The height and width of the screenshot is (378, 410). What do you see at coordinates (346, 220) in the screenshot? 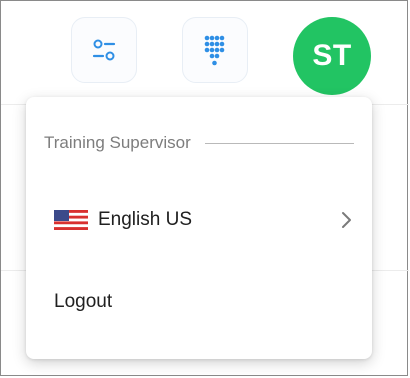
I see `chevron-right-icon` at bounding box center [346, 220].